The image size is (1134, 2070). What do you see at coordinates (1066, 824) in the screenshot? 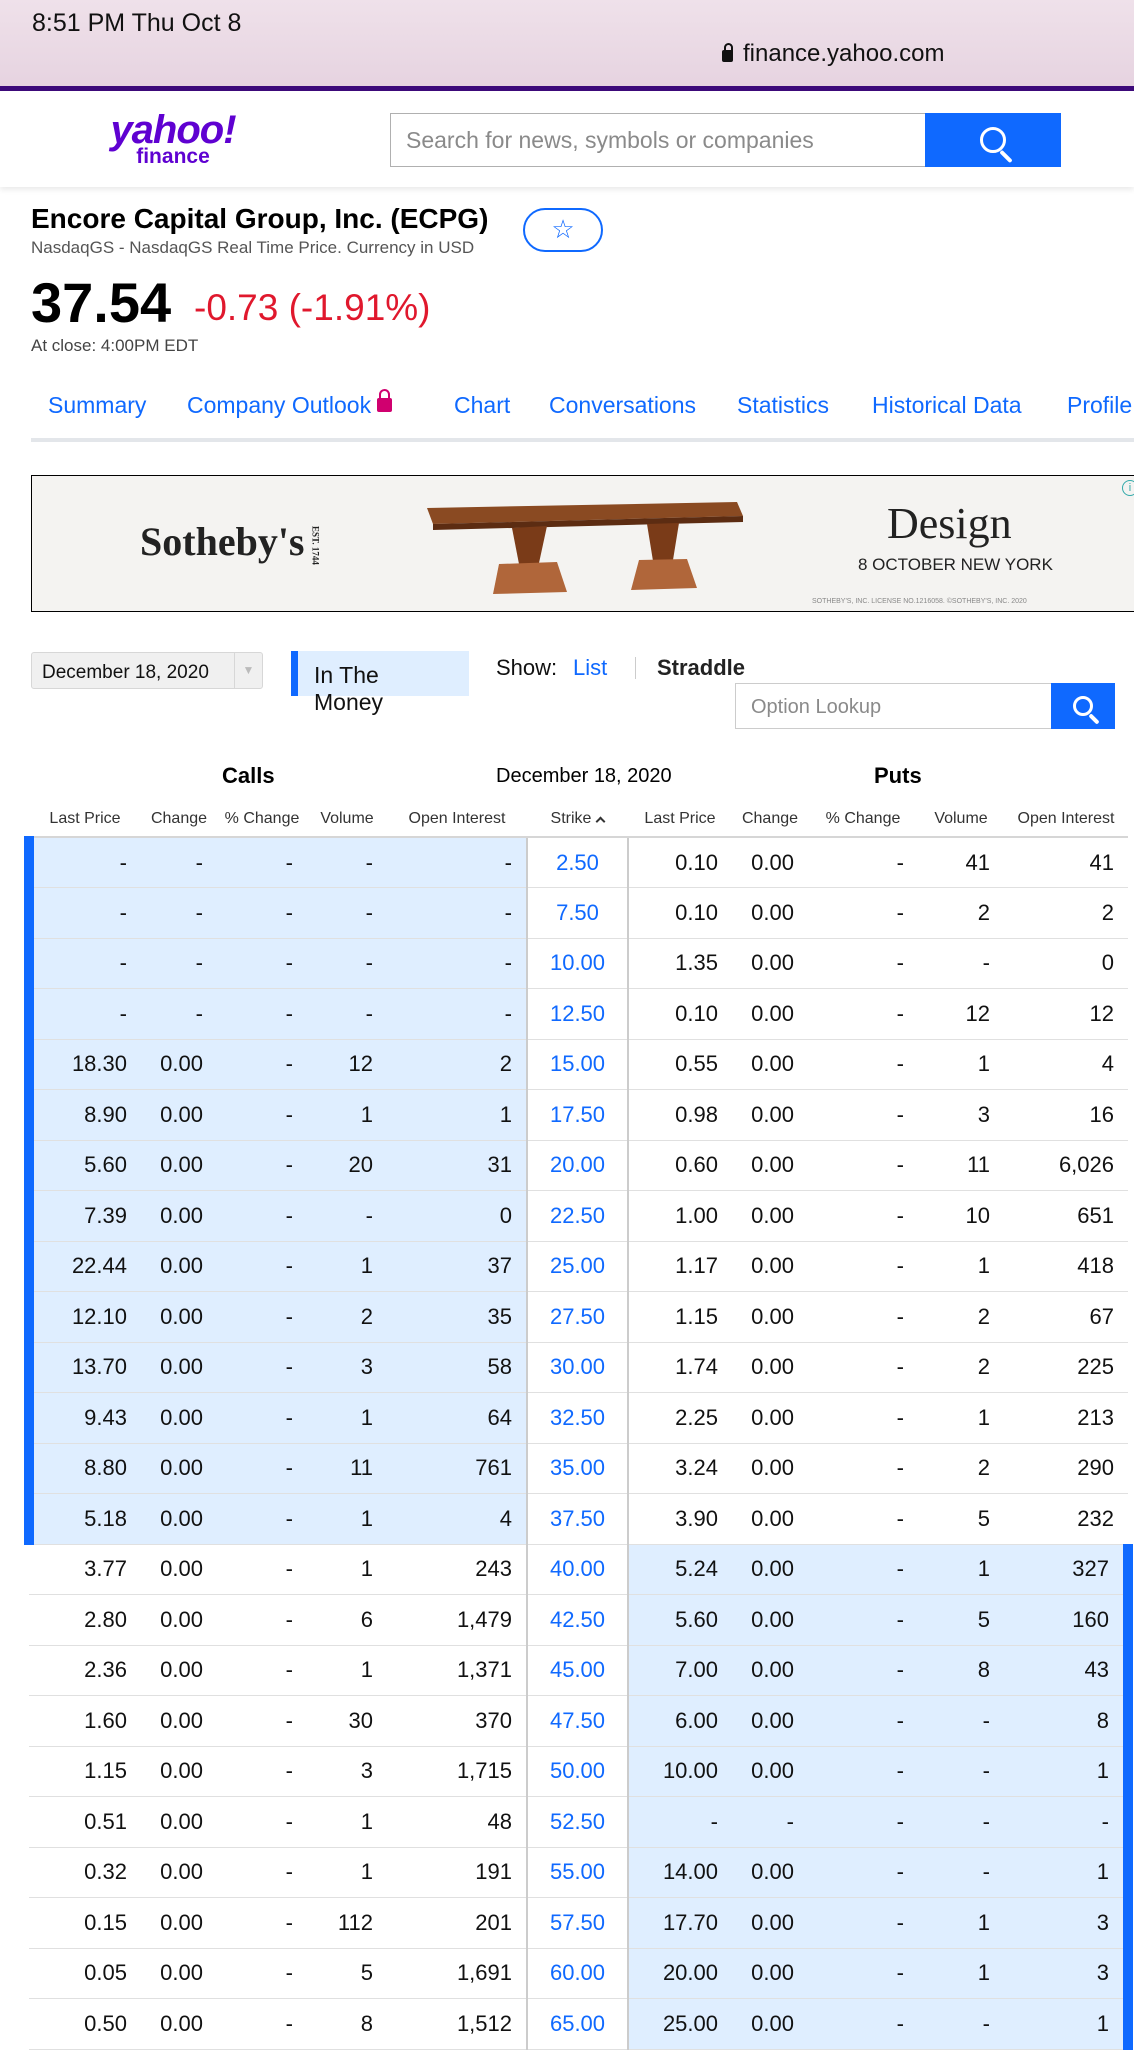
I see `col-put-open-interest: Open Interest` at bounding box center [1066, 824].